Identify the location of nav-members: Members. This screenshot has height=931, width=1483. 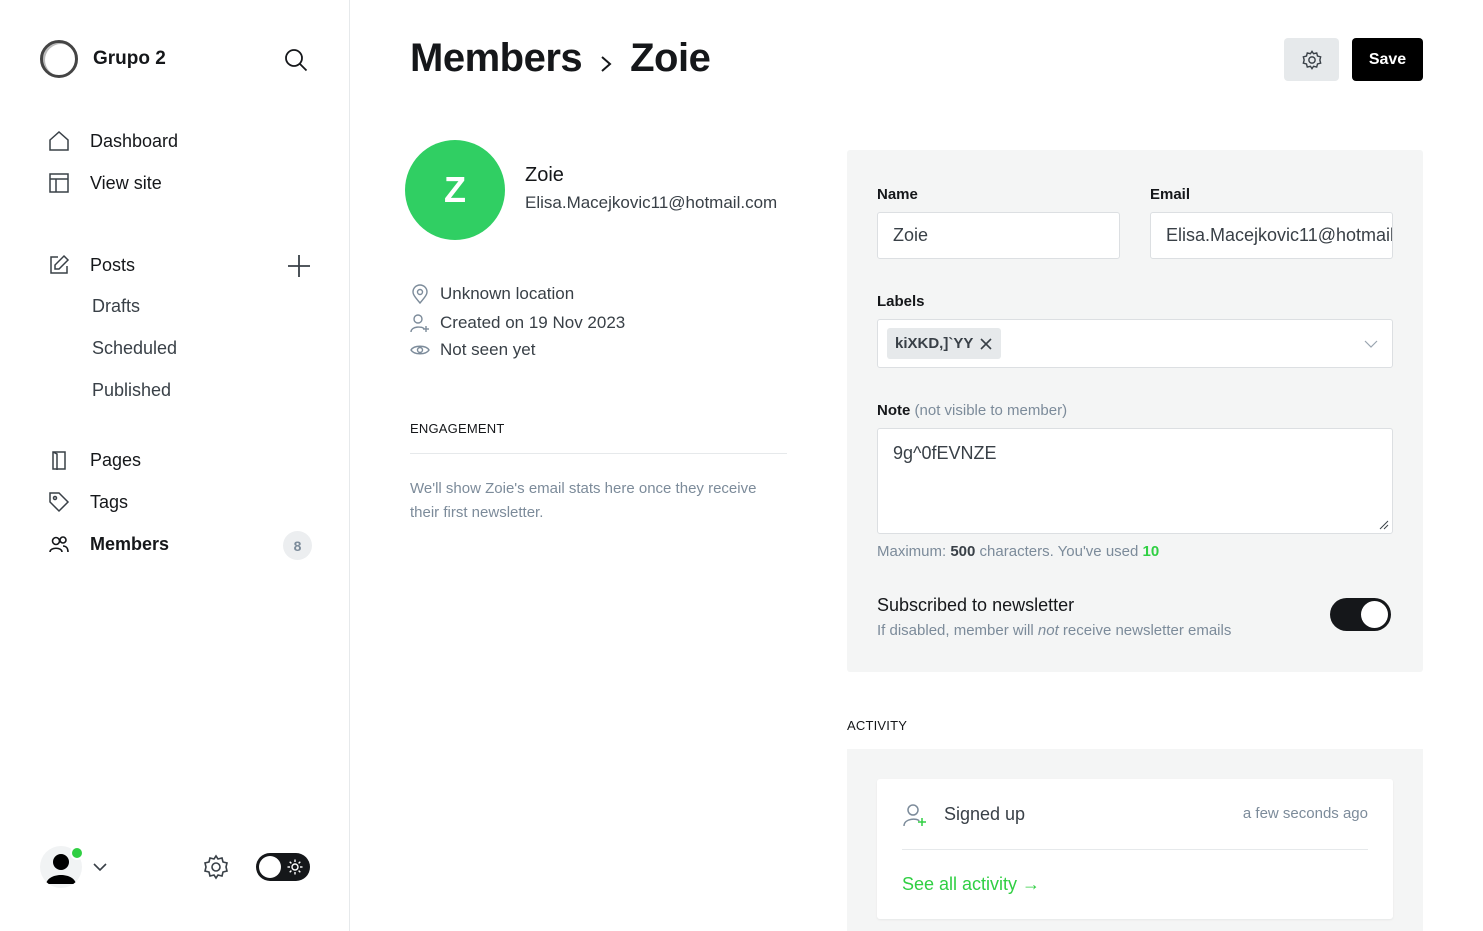
(108, 544).